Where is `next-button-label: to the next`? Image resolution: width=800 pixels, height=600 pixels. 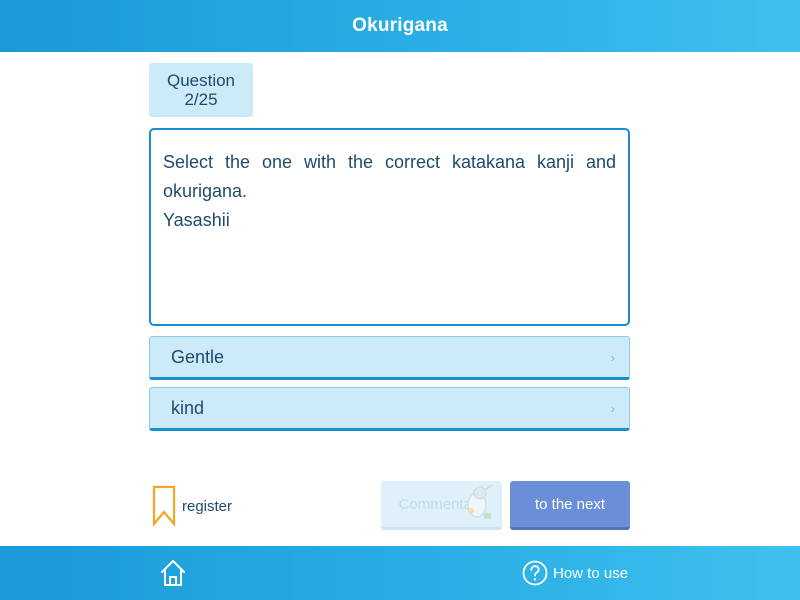
next-button-label: to the next is located at coordinates (570, 504).